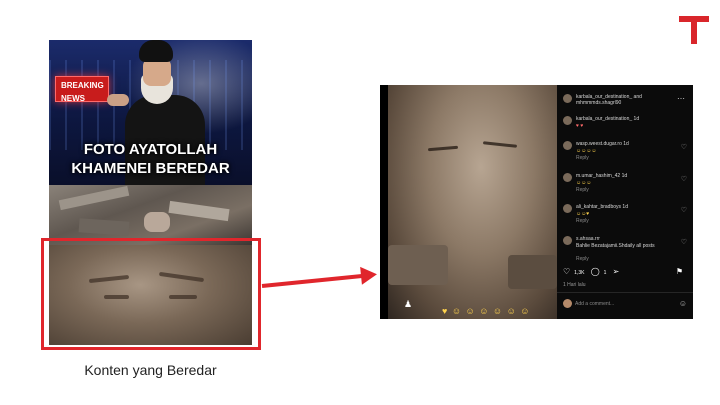 The width and height of the screenshot is (720, 405). Describe the element at coordinates (595, 271) in the screenshot. I see `comment-icon: ◯` at that location.